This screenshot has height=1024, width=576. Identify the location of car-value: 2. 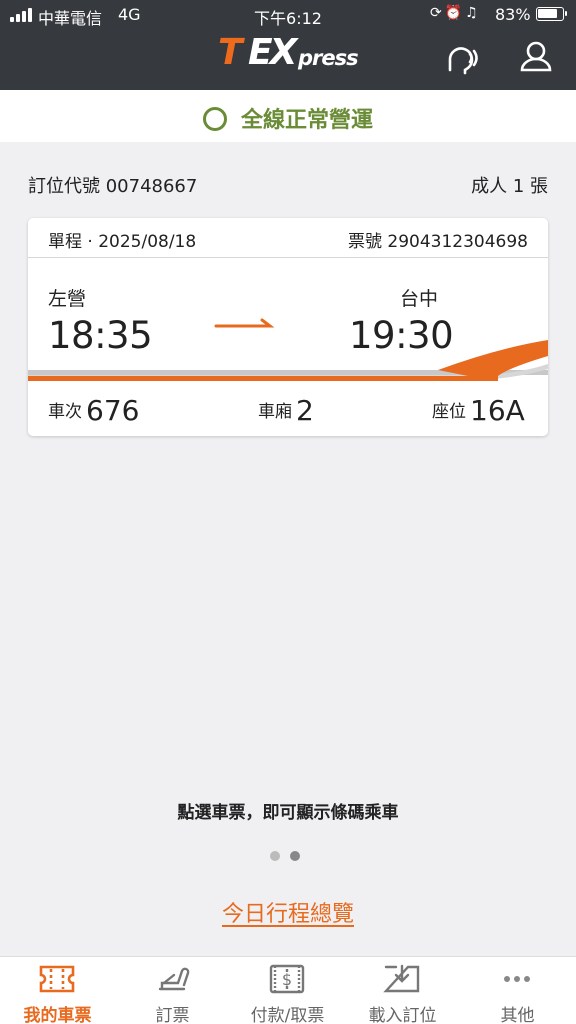
(305, 410).